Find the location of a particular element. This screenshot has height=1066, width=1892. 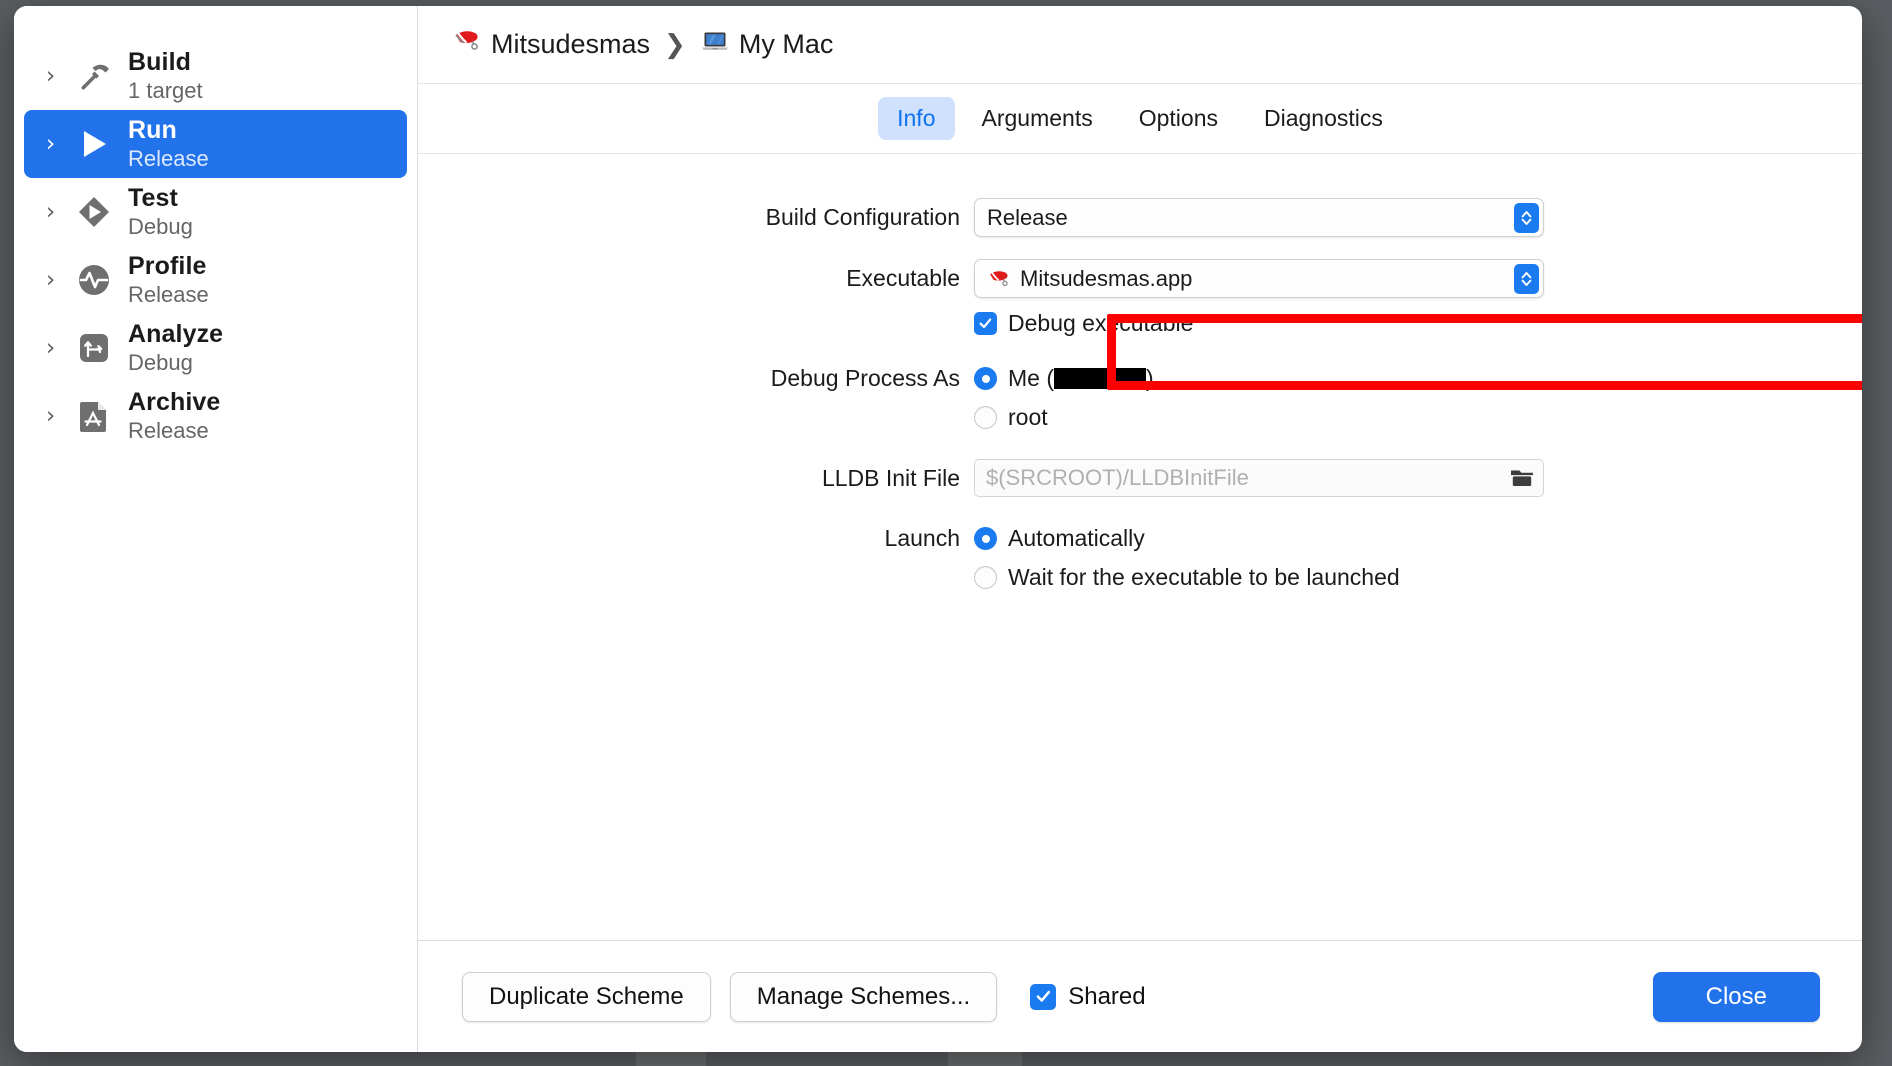

scheme-tab-bar: Info Arguments Options Diagnostics is located at coordinates (1140, 119).